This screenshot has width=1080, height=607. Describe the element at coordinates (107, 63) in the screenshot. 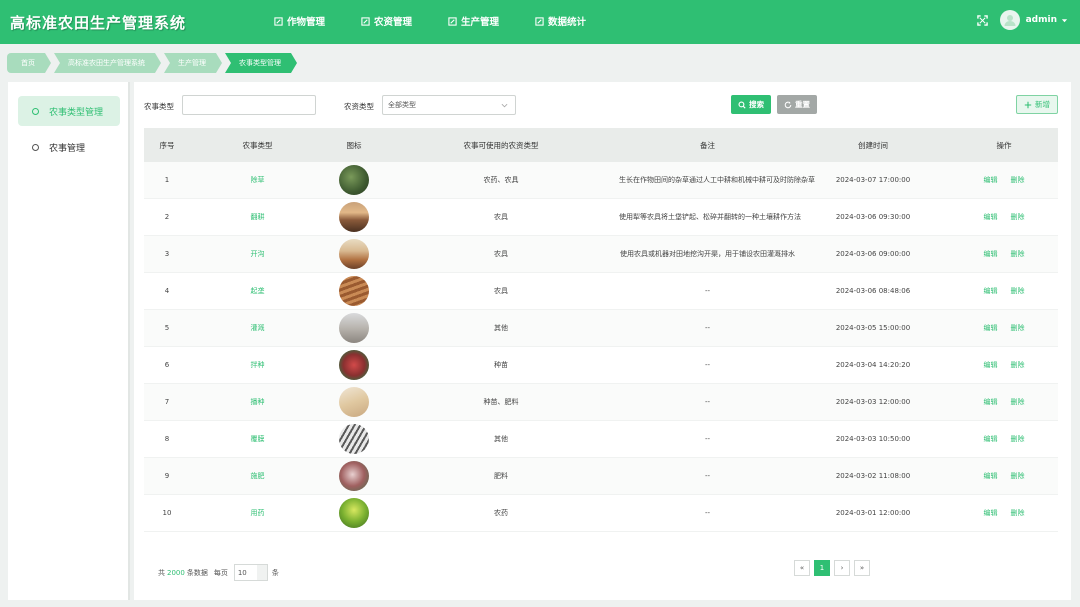

I see `breadcrumb-system: 高标准农田生产管理系统` at that location.